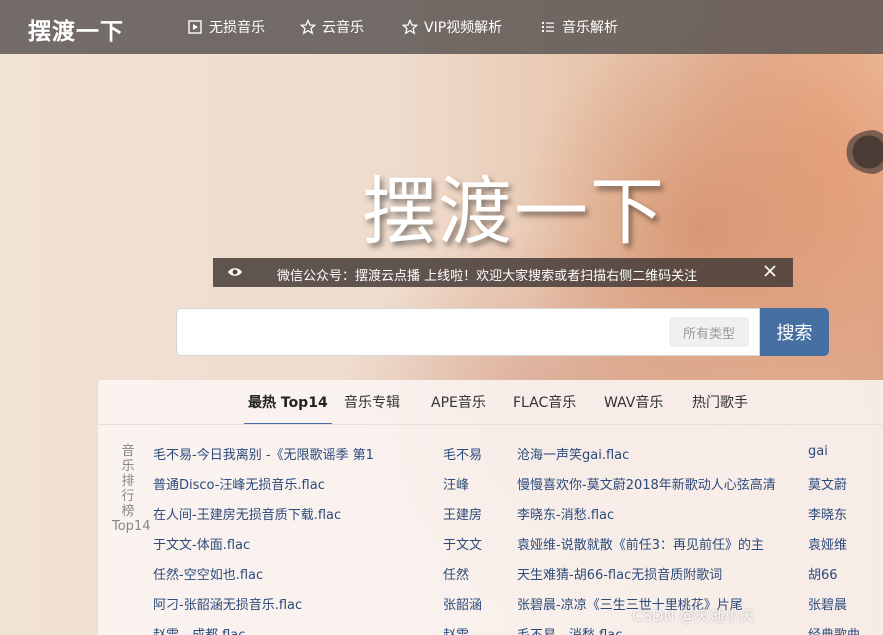 This screenshot has height=635, width=883. Describe the element at coordinates (548, 27) in the screenshot. I see `list-icon` at that location.